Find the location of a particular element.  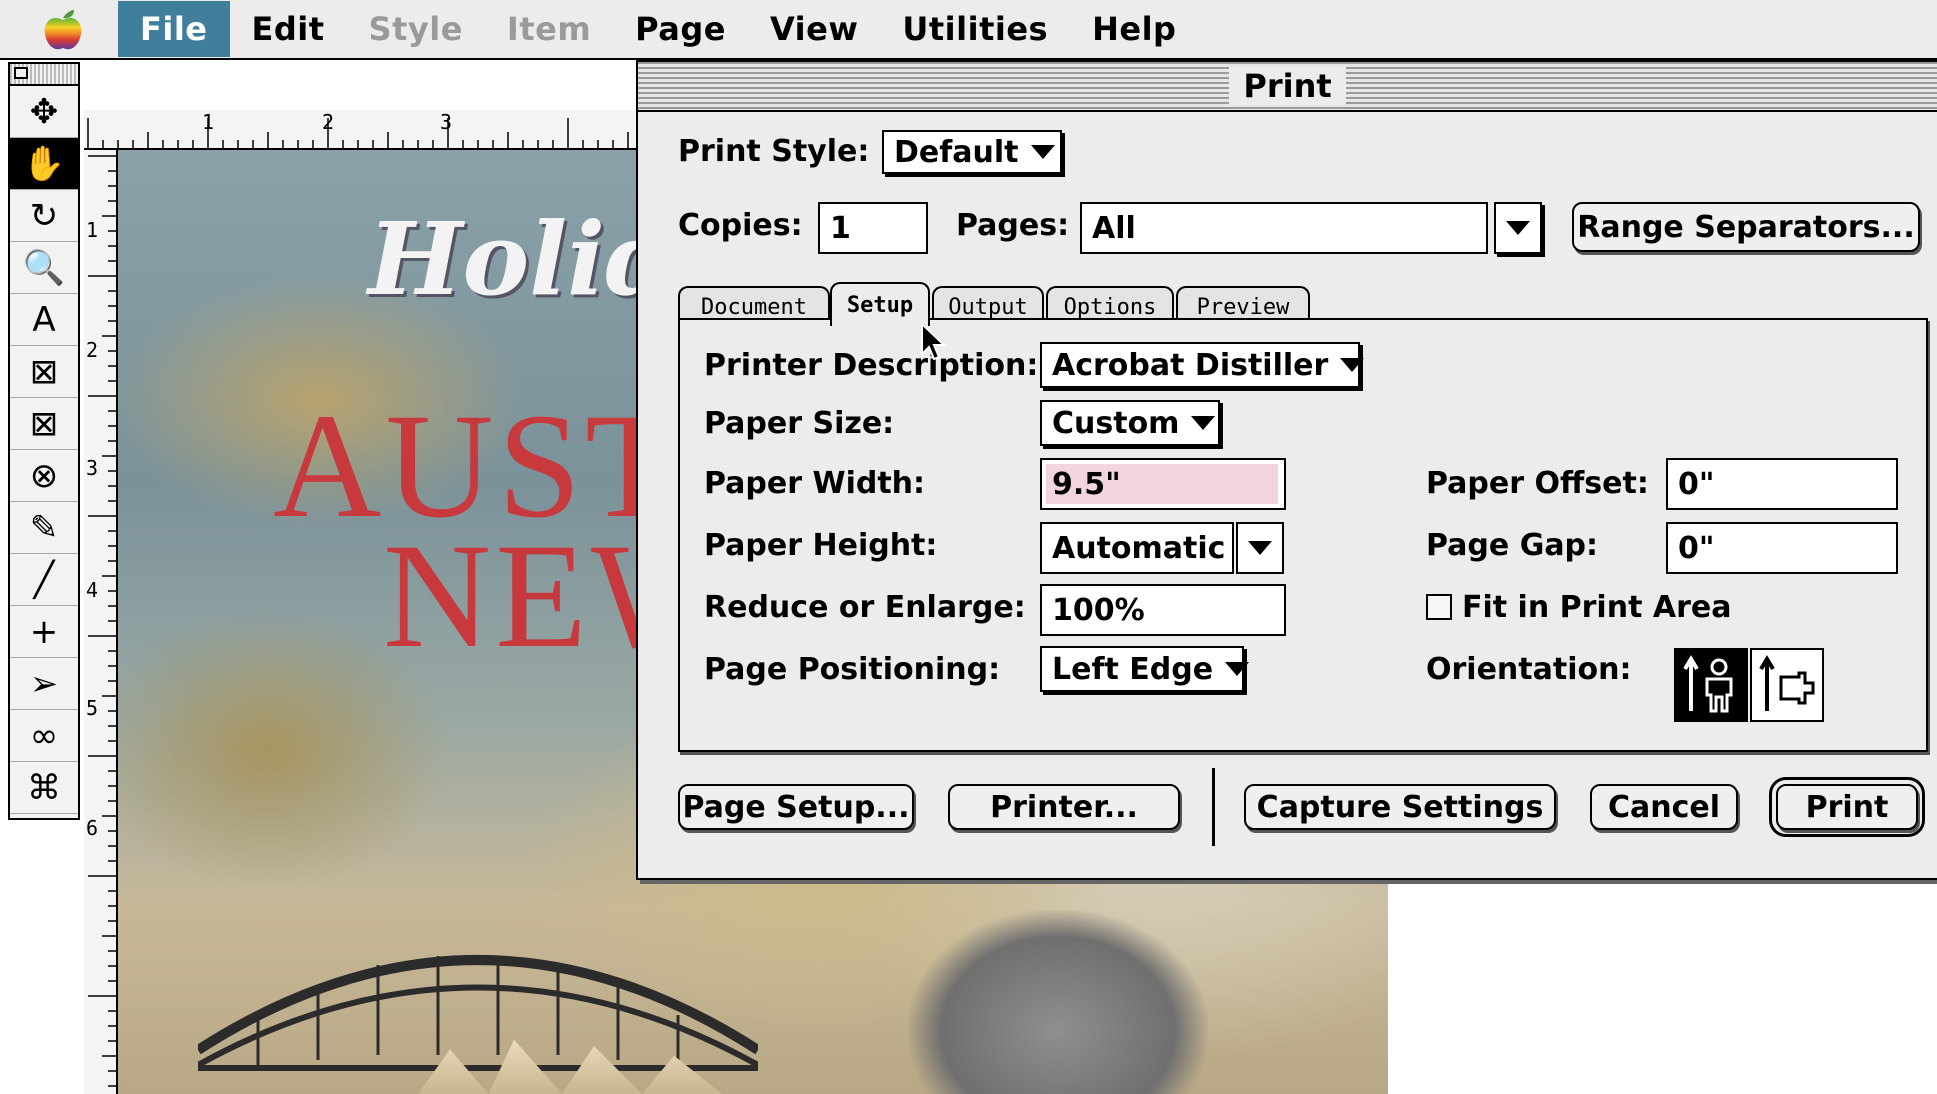

portrait-orientation-button is located at coordinates (1711, 685).